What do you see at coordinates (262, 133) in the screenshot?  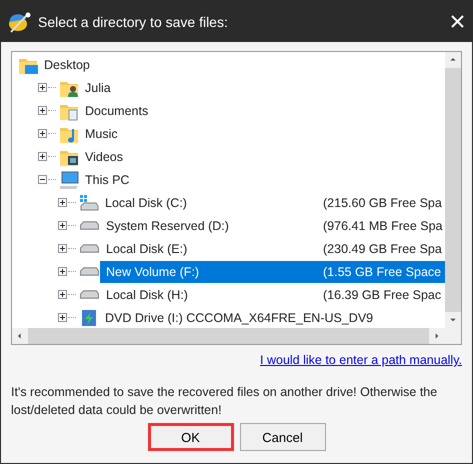 I see `tree-item: Music` at bounding box center [262, 133].